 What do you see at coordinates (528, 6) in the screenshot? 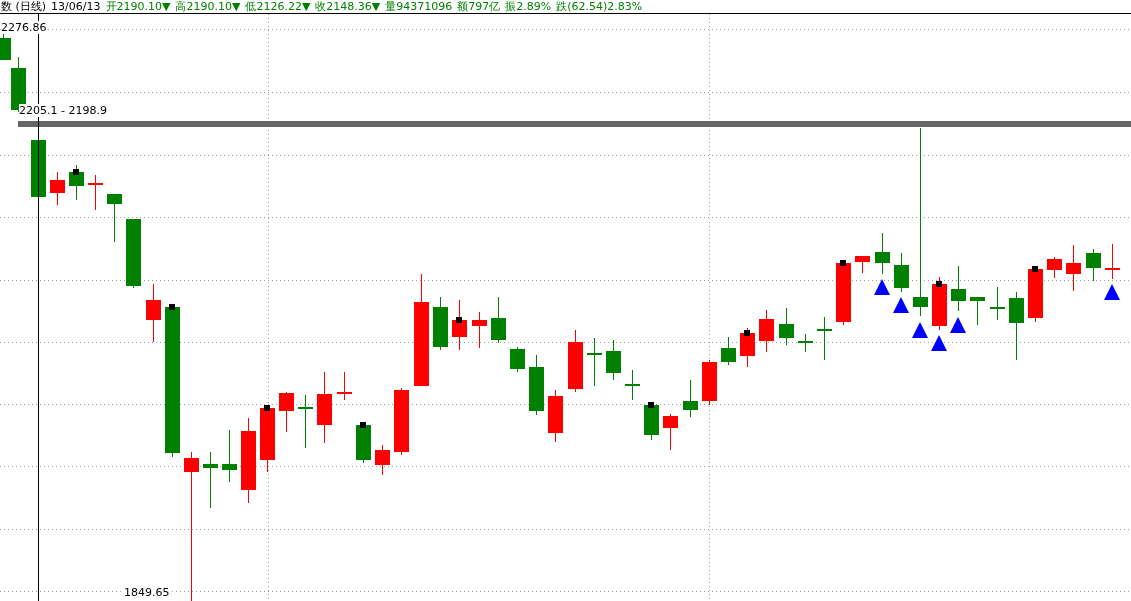
I see `quote-field: 振2.89%` at bounding box center [528, 6].